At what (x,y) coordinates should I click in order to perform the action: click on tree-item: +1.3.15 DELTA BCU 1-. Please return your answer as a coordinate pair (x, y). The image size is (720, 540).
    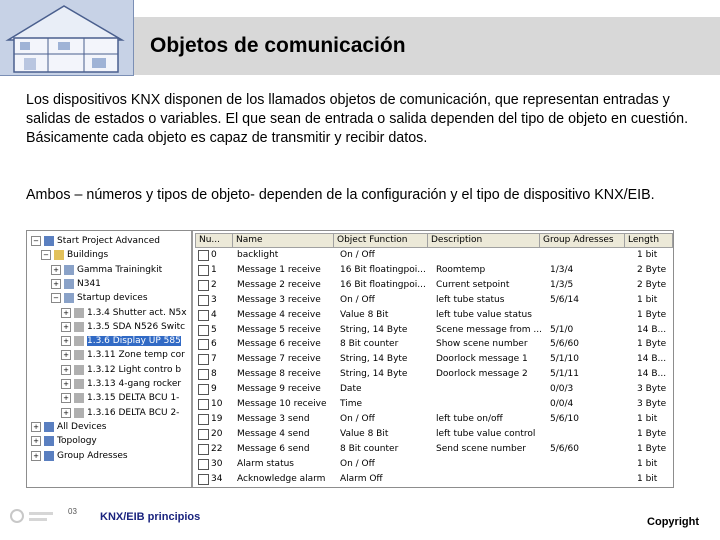
    Looking at the image, I should click on (120, 398).